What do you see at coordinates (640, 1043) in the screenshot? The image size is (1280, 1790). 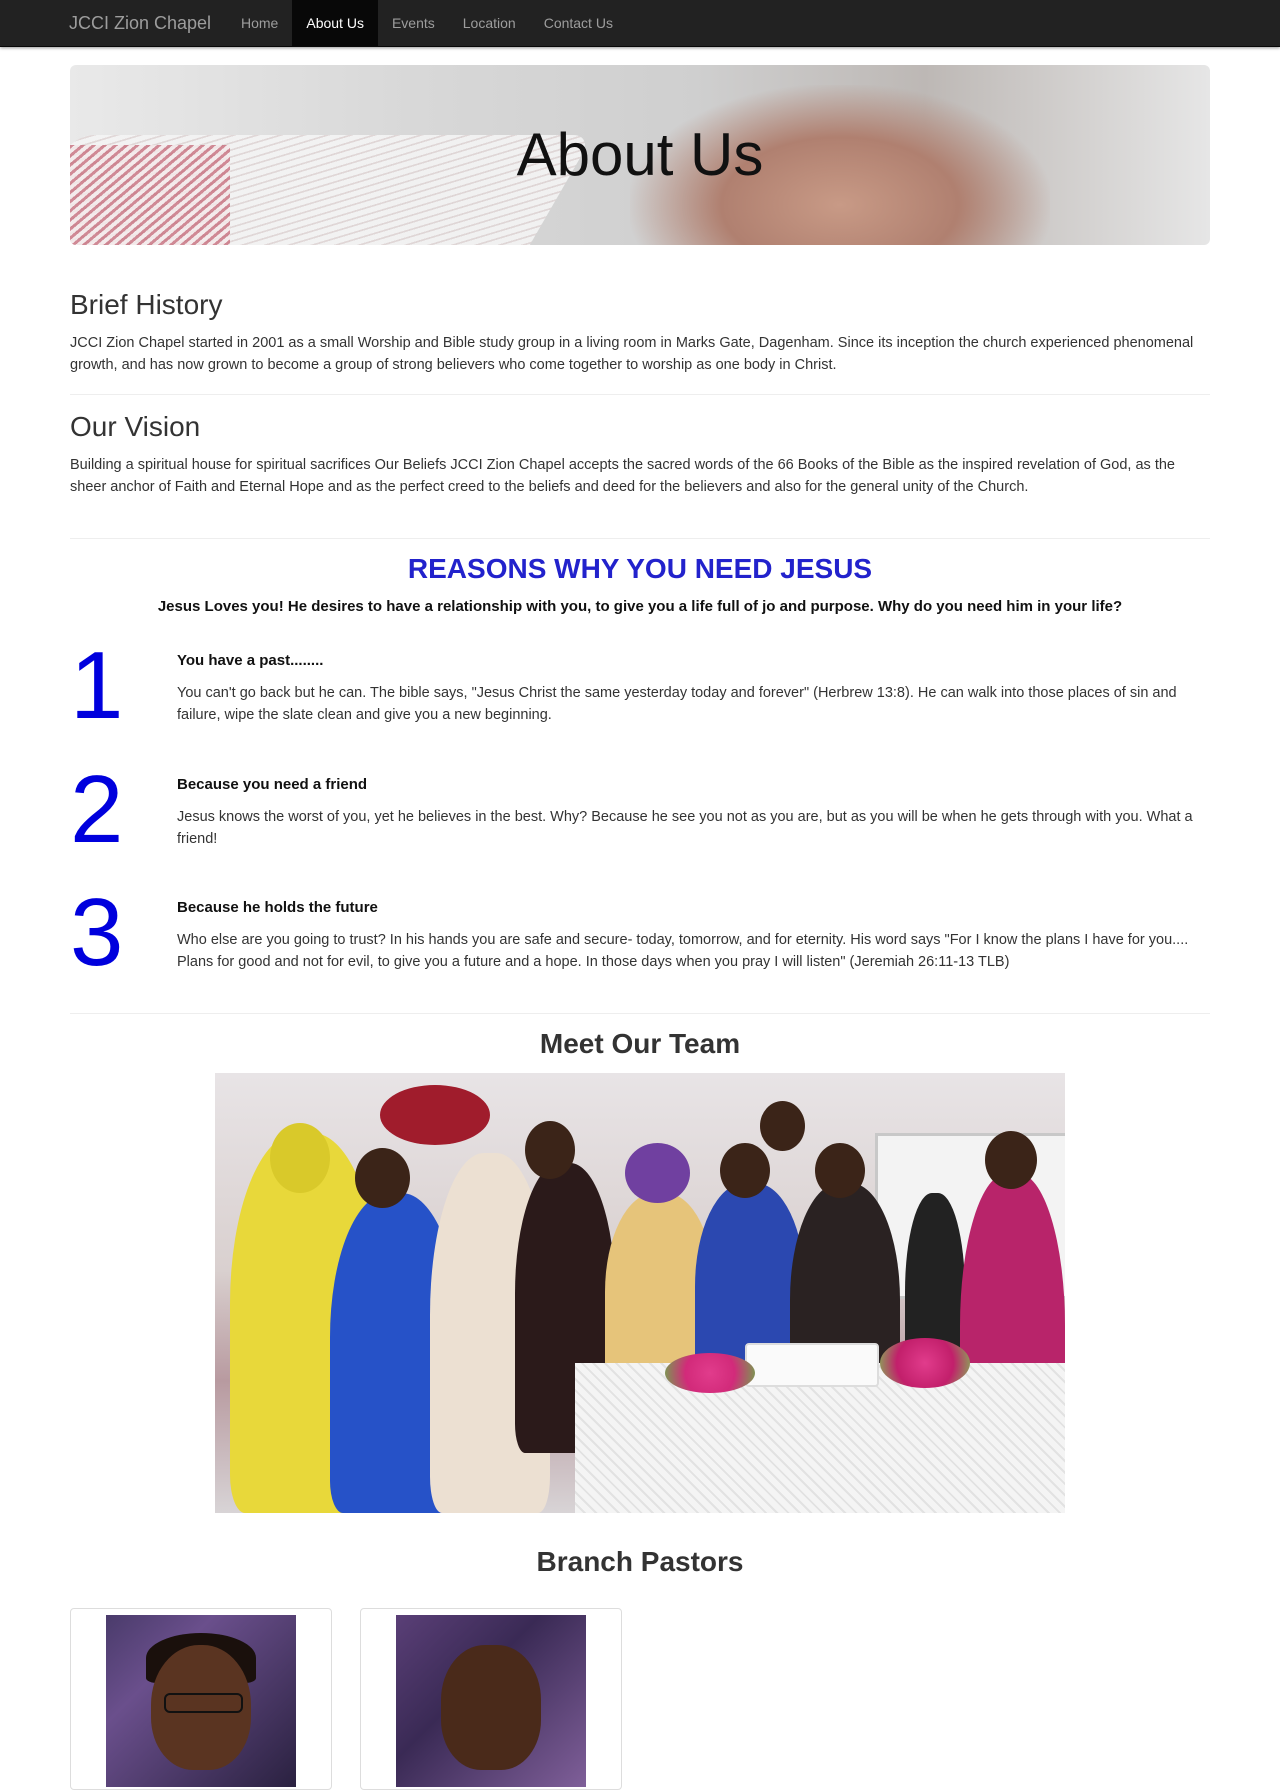 I see `team-heading: Meet Our Team` at bounding box center [640, 1043].